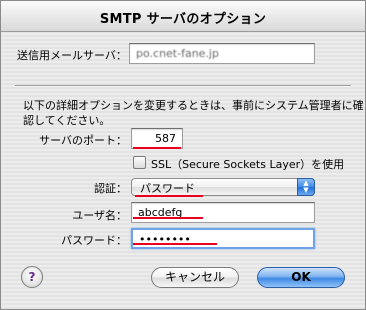 Image resolution: width=366 pixels, height=310 pixels. What do you see at coordinates (157, 148) in the screenshot?
I see `port-underline` at bounding box center [157, 148].